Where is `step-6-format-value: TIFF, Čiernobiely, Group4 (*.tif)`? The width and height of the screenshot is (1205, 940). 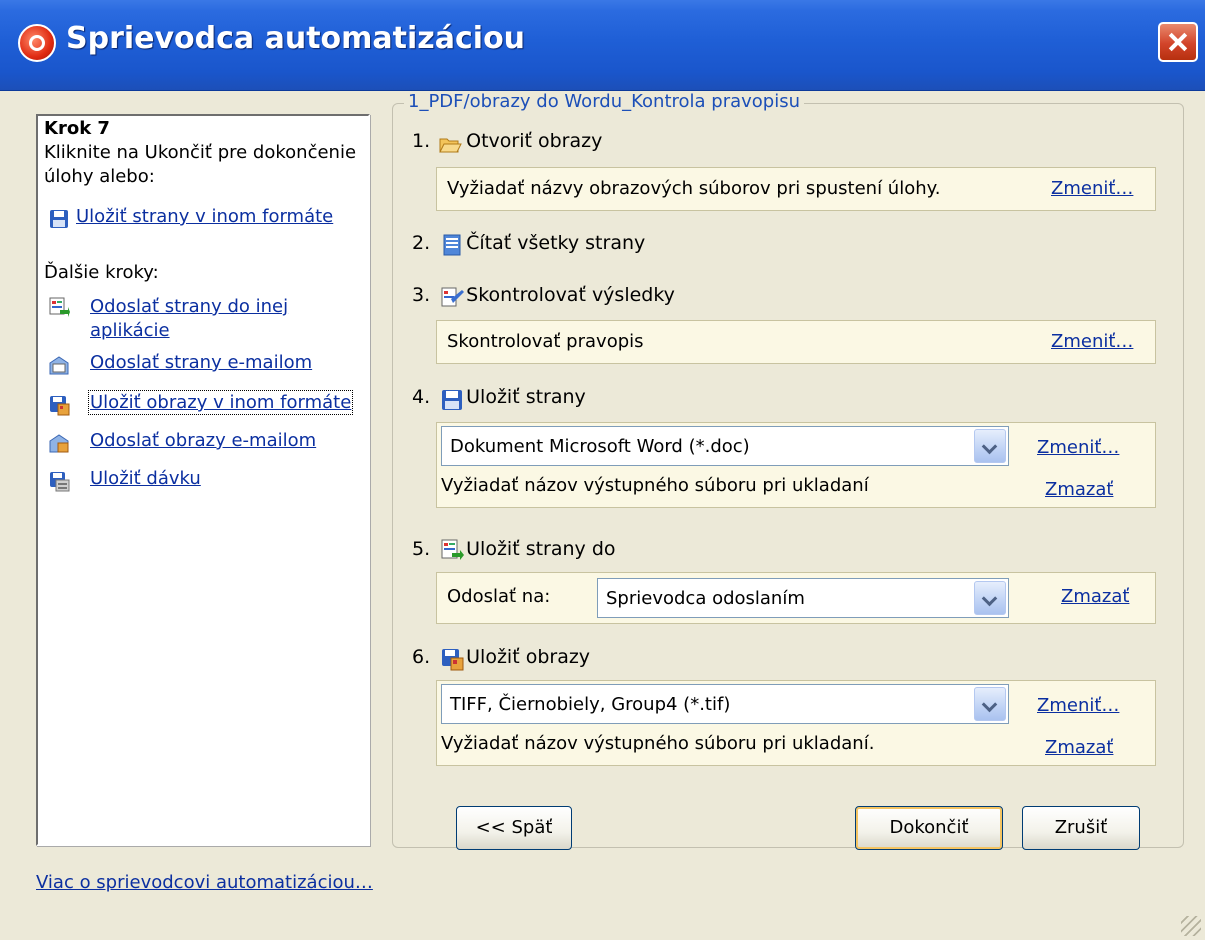 step-6-format-value: TIFF, Čiernobiely, Group4 (*.tif) is located at coordinates (590, 704).